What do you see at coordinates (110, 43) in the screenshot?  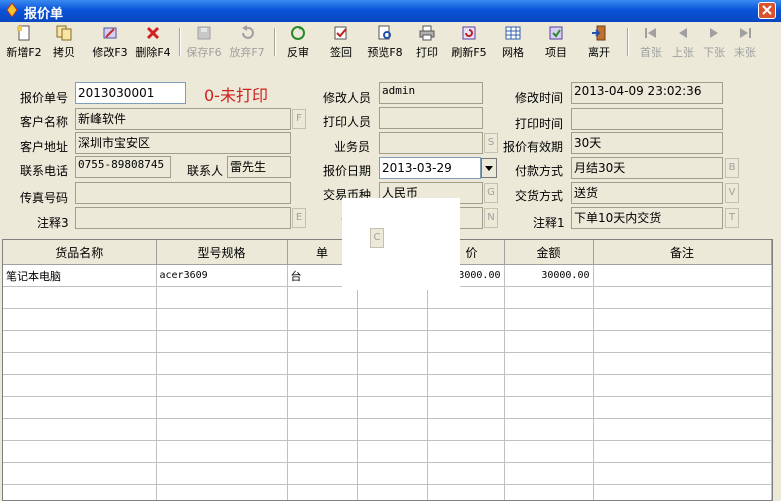 I see `edit-button: 修改F3` at bounding box center [110, 43].